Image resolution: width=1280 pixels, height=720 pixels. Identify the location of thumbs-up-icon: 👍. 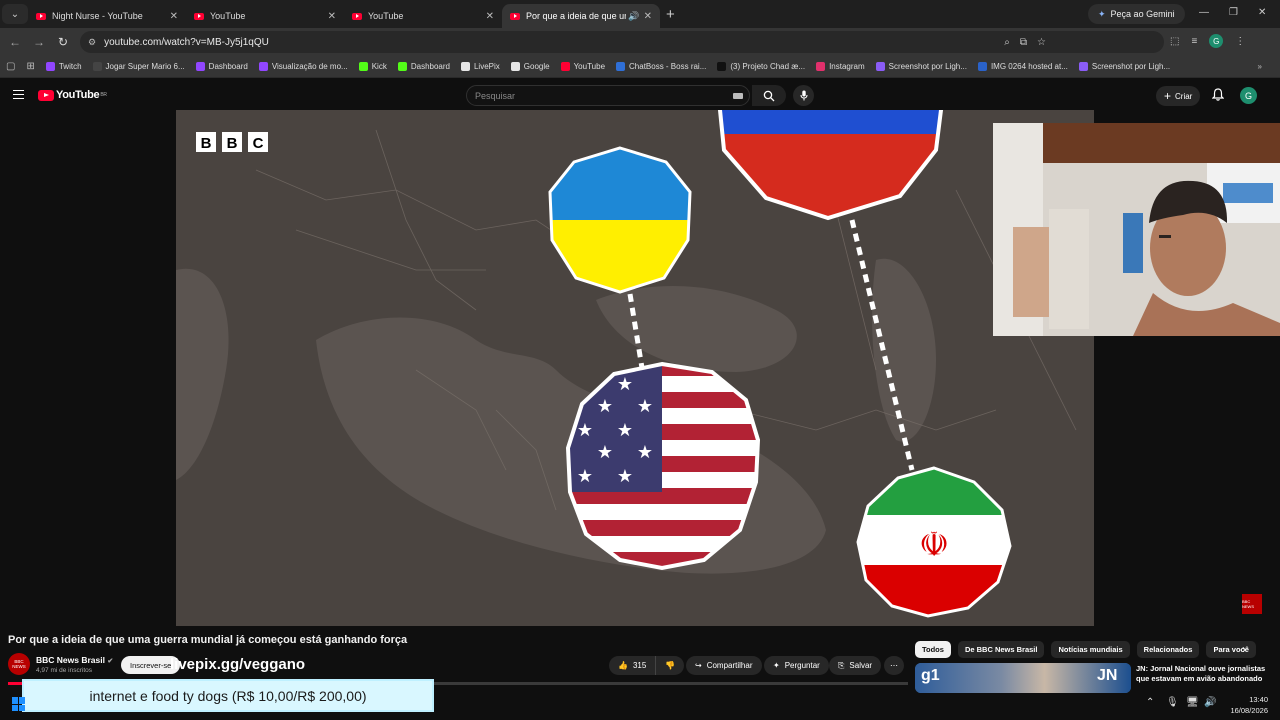
(623, 665).